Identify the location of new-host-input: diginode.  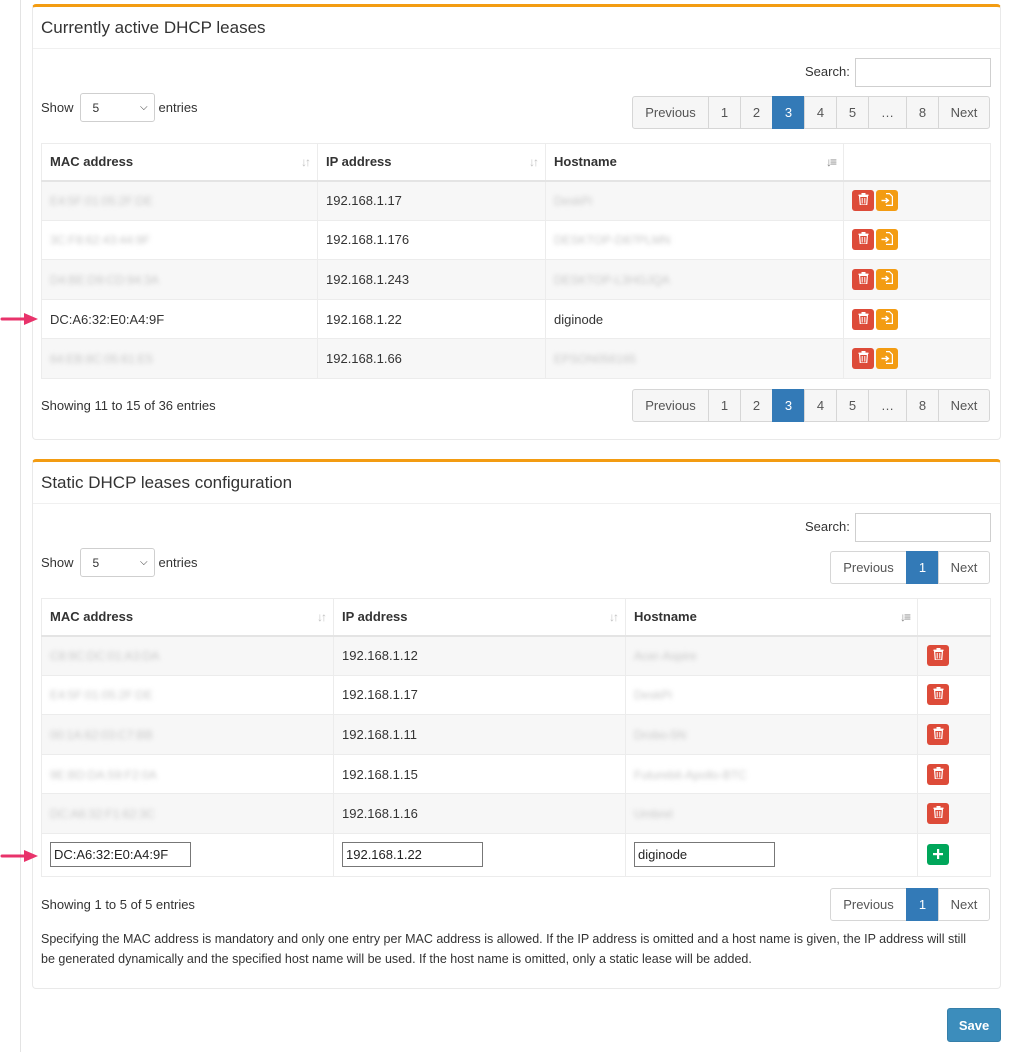
(704, 855).